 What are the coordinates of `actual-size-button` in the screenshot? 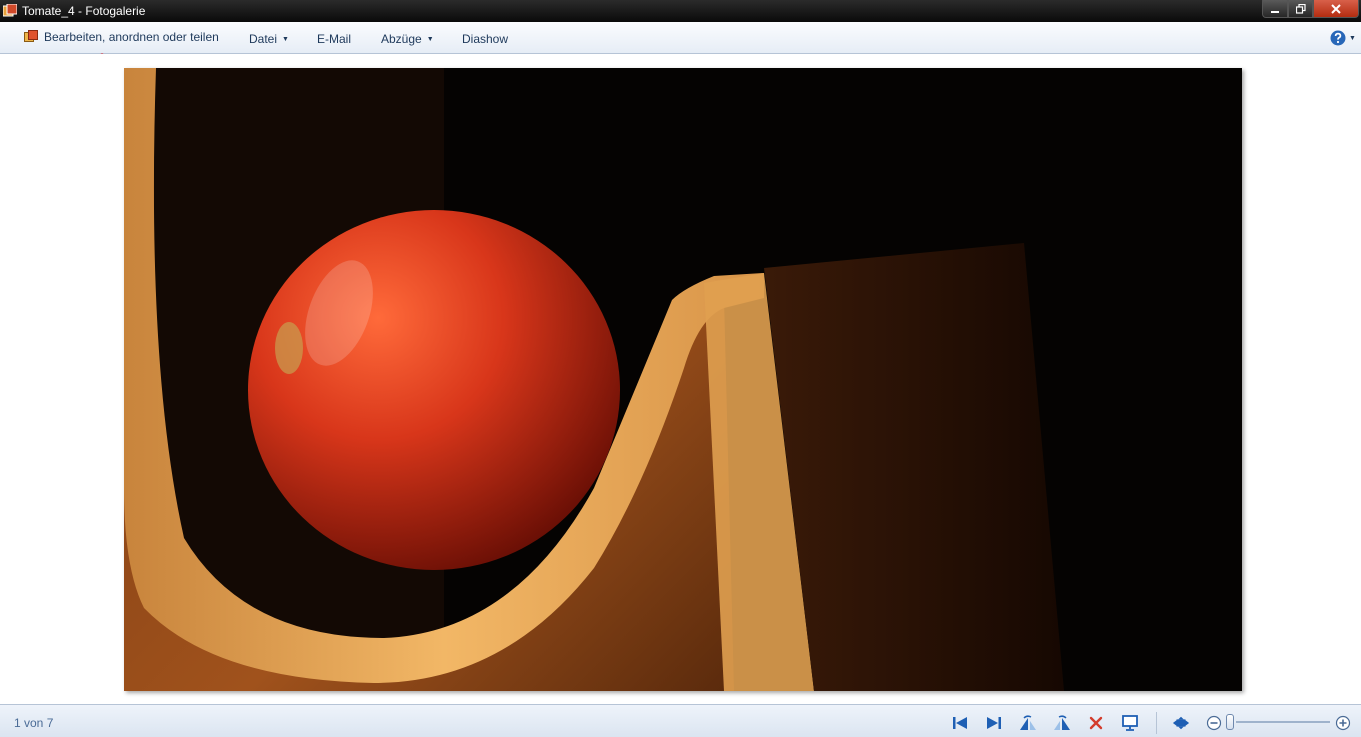 It's located at (1181, 723).